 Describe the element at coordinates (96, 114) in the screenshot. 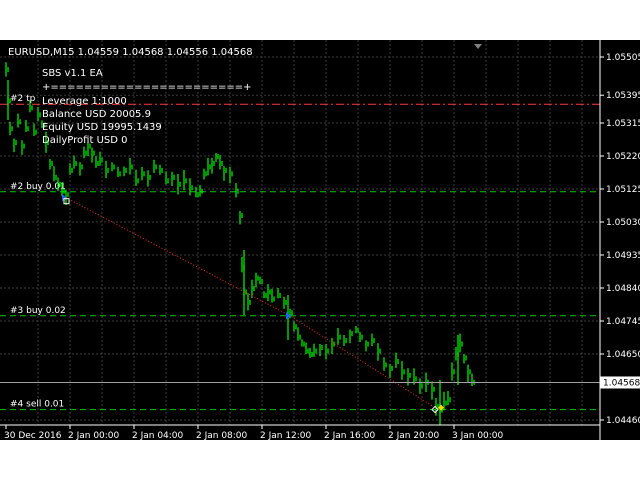

I see `ea-balance: Balance USD 20005.9` at that location.